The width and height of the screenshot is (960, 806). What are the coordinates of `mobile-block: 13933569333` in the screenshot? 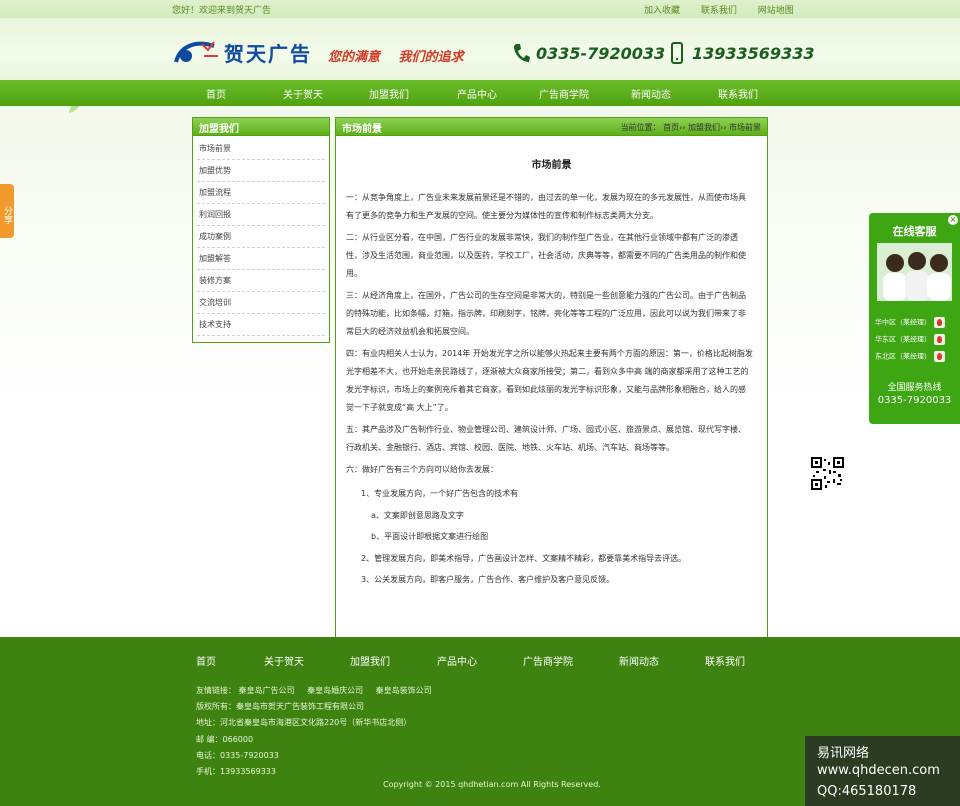 It's located at (741, 53).